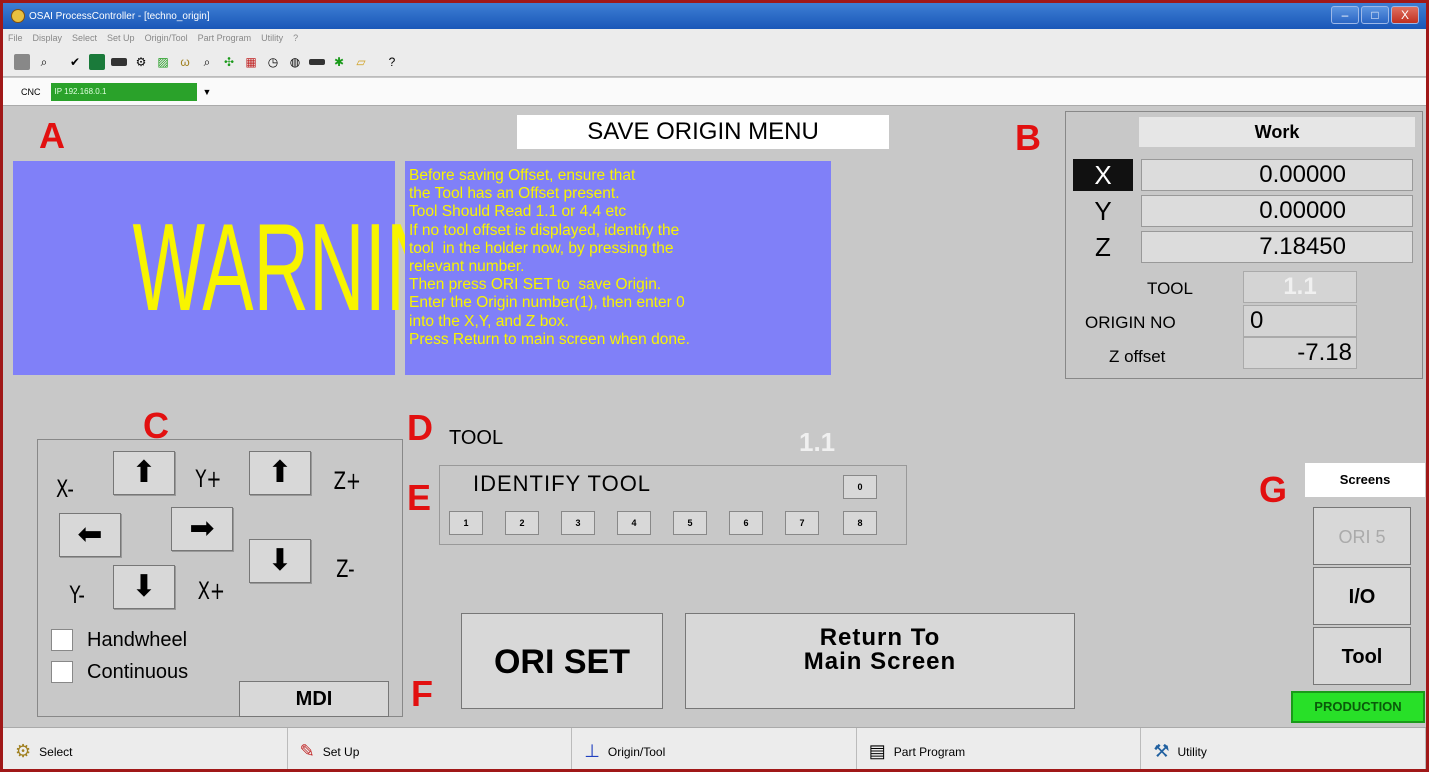 The height and width of the screenshot is (772, 1429). What do you see at coordinates (163, 62) in the screenshot?
I see `chart-icon: ▨` at bounding box center [163, 62].